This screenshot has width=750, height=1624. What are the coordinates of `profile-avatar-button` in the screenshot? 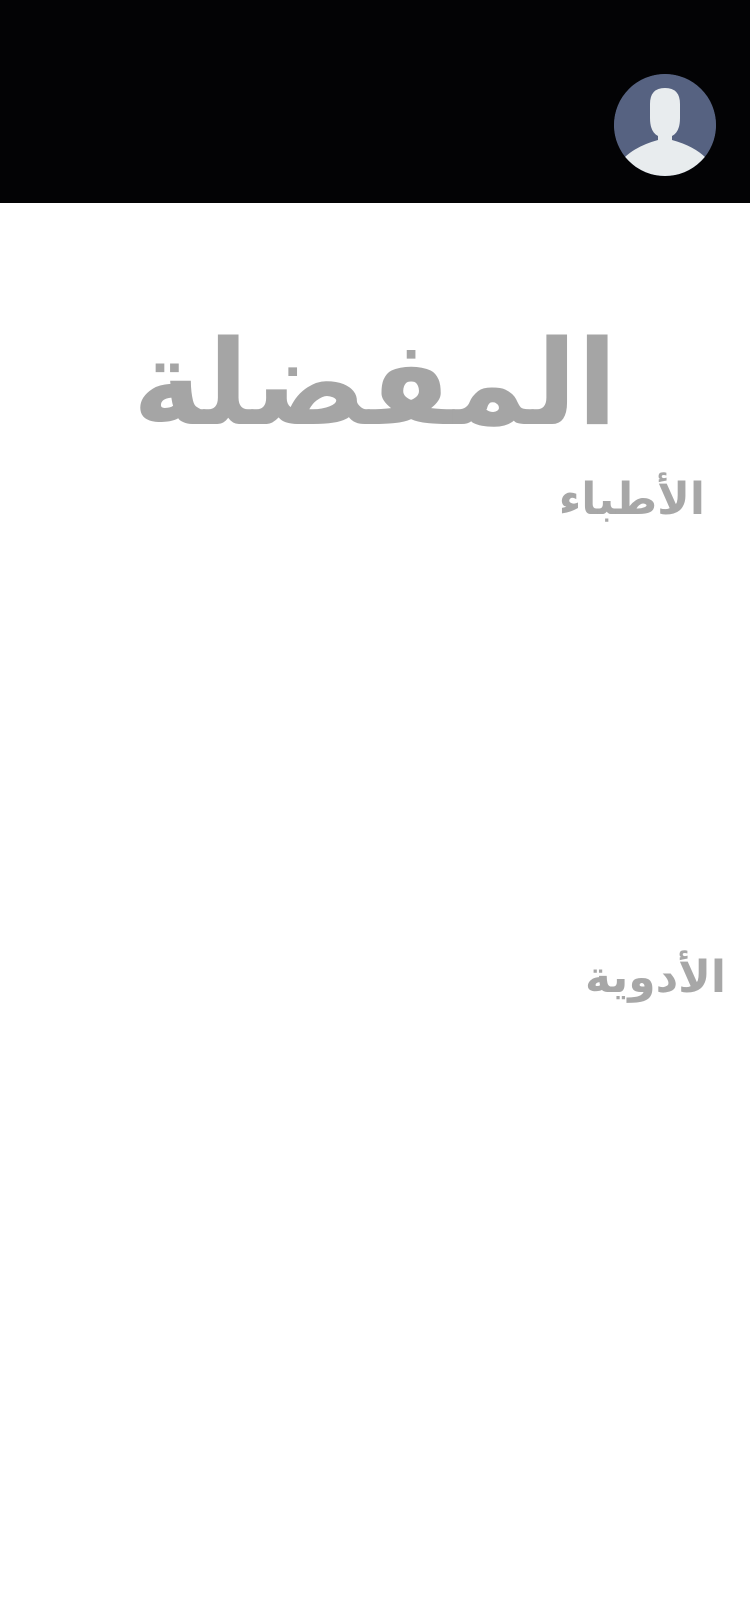 It's located at (665, 125).